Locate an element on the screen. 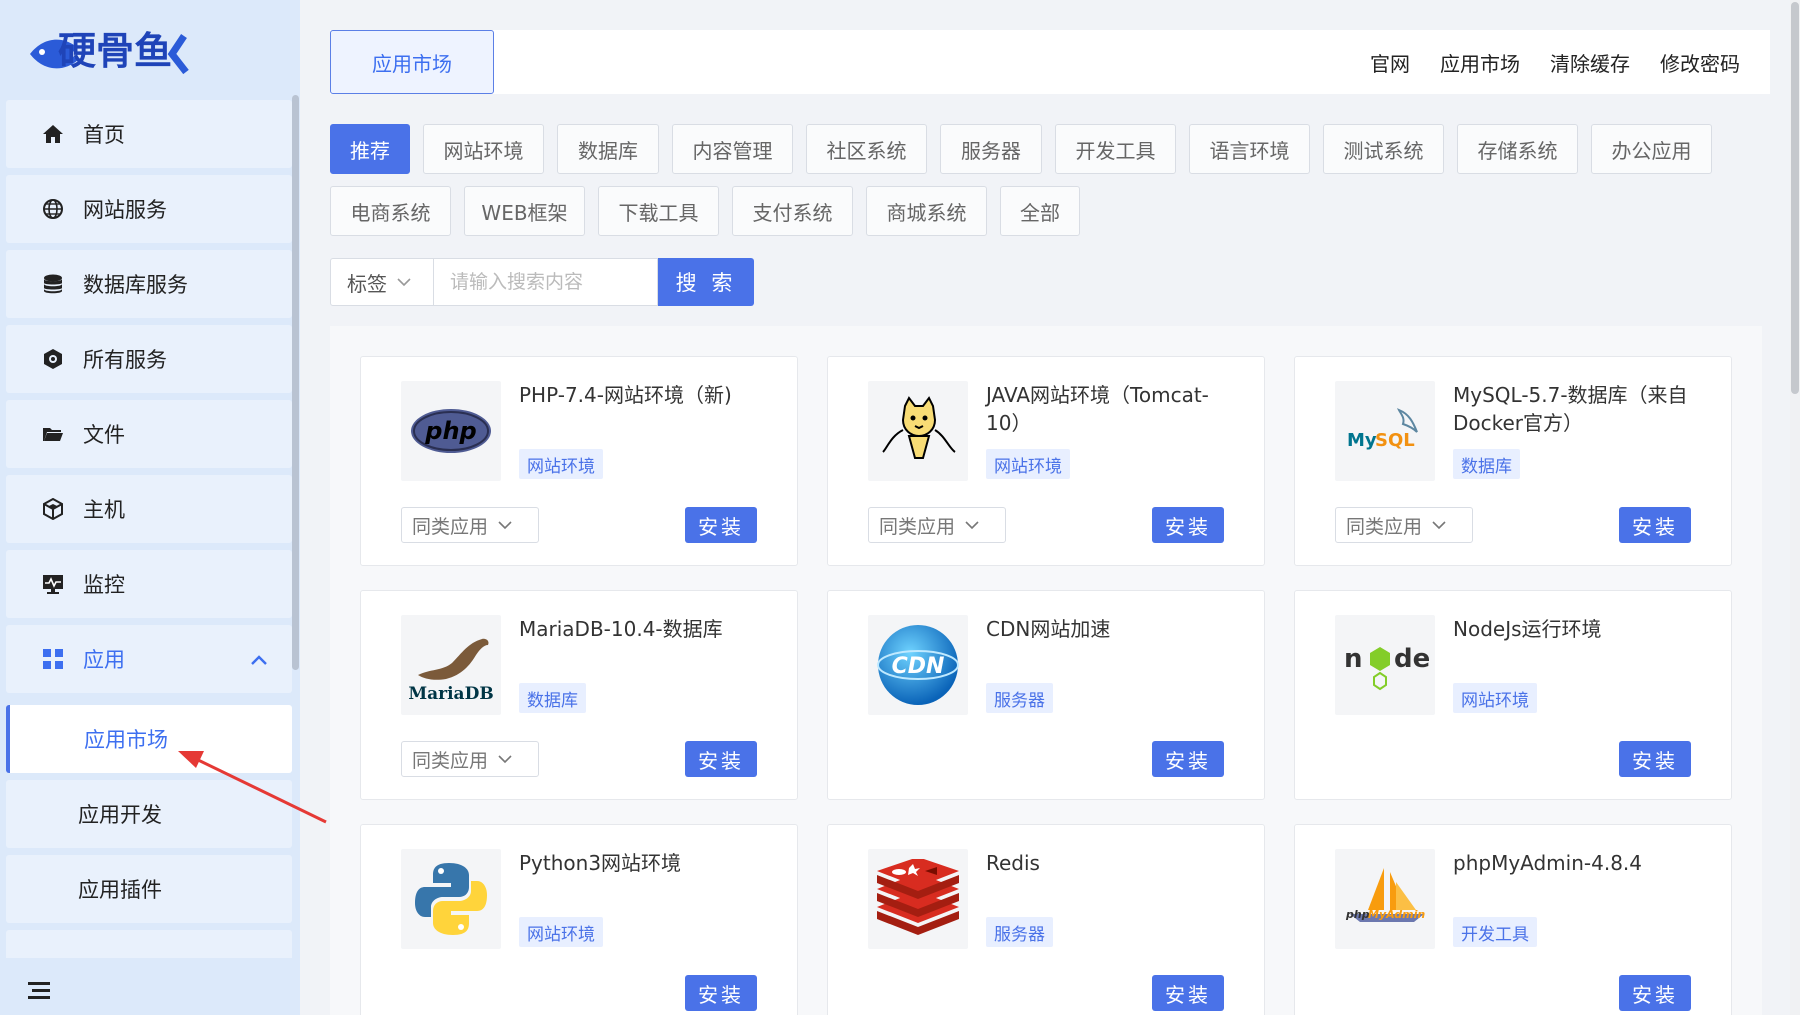 This screenshot has height=1015, width=1800. chevron-up-icon is located at coordinates (259, 660).